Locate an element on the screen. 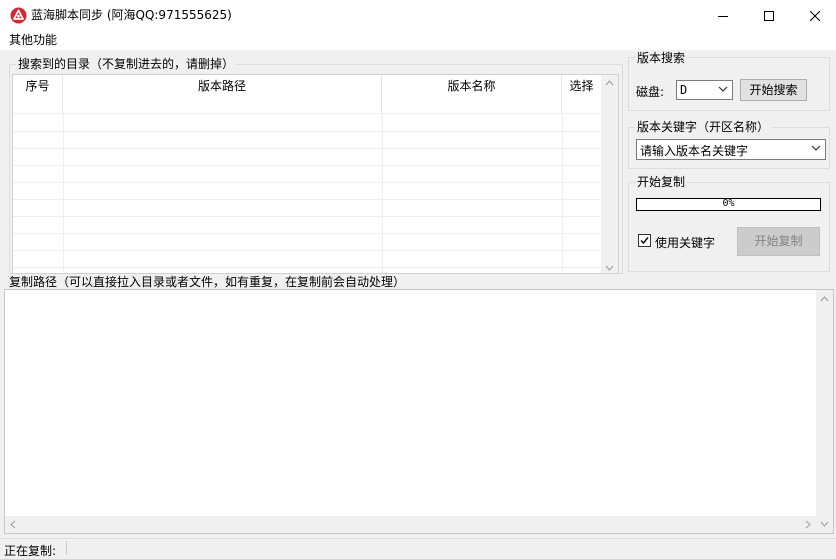 The image size is (836, 559). status-divider is located at coordinates (66, 548).